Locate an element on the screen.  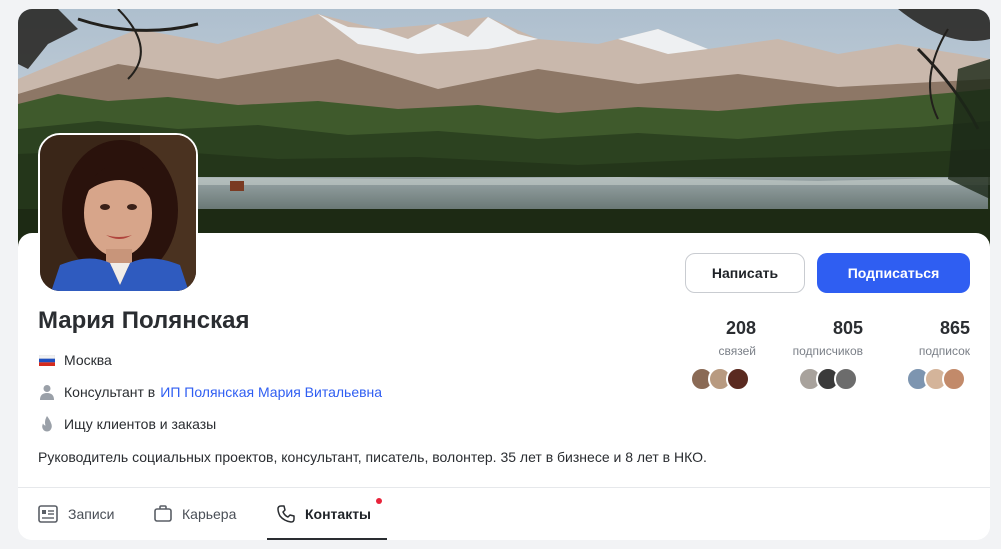
stat-followers-value: 805 is located at coordinates (847, 328).